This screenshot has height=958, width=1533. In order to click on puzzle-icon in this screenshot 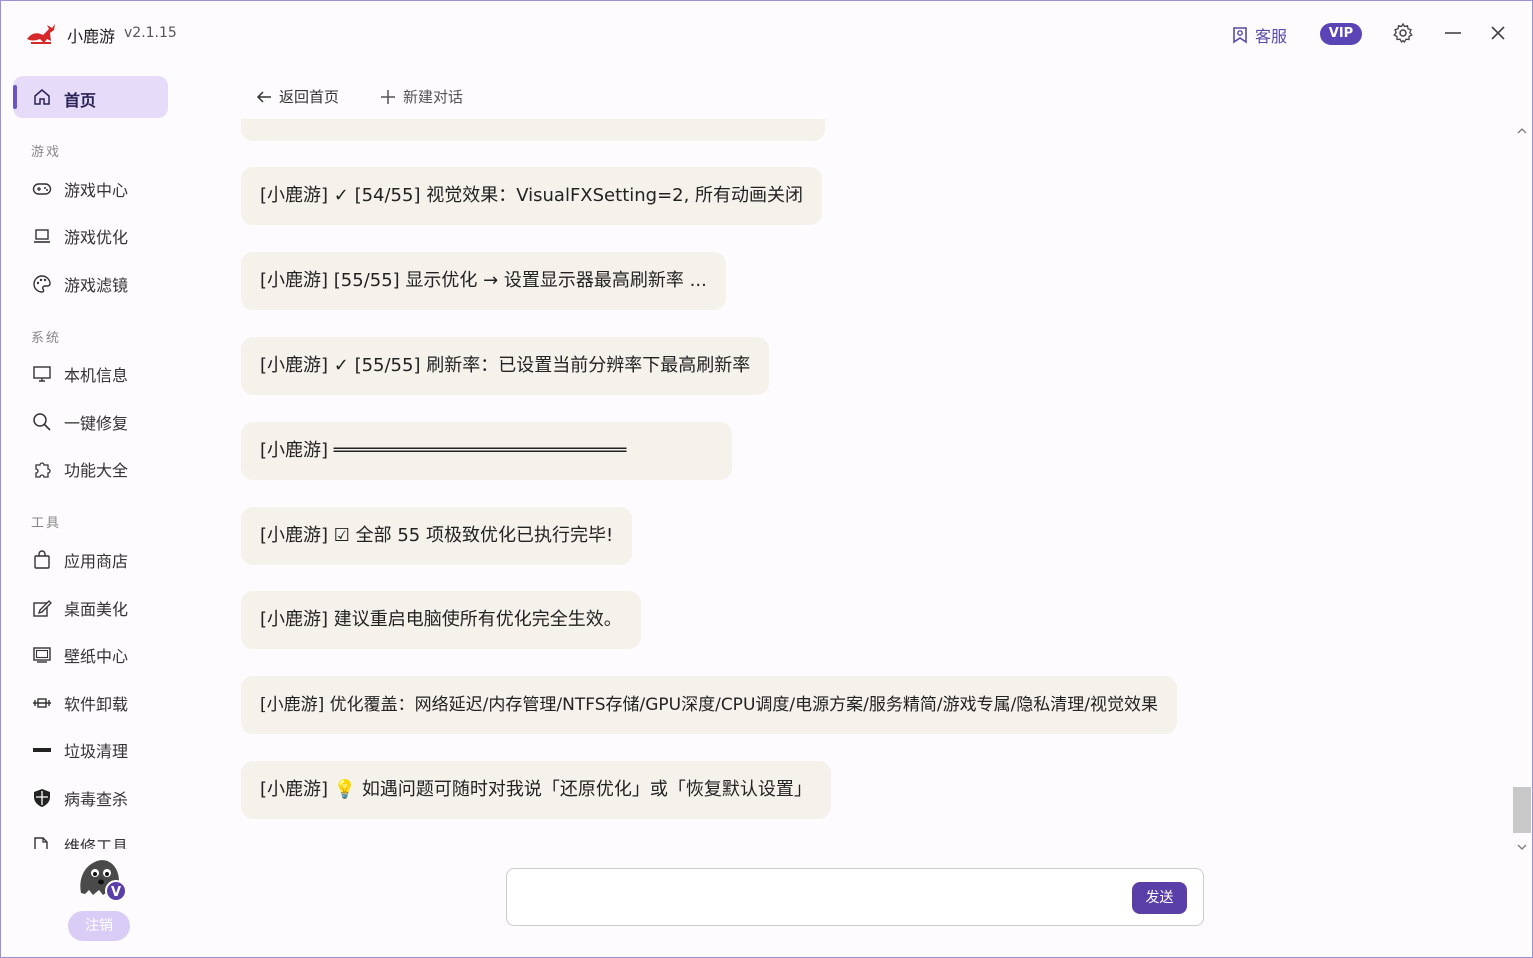, I will do `click(42, 469)`.